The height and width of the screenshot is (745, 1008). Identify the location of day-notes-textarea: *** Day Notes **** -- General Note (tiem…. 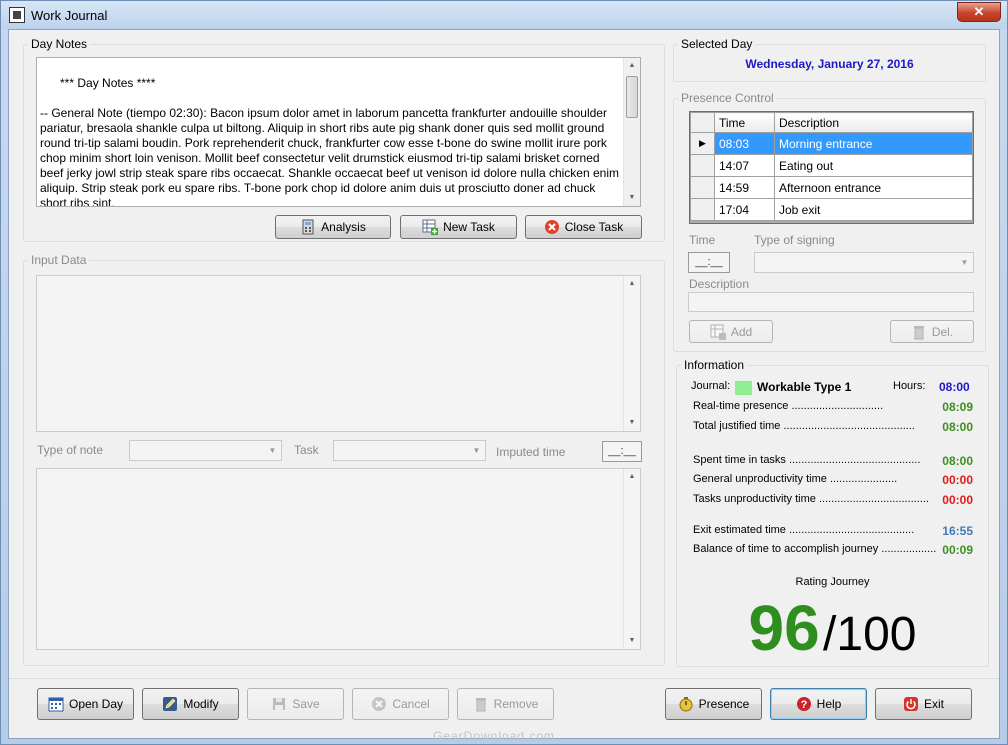
(338, 132).